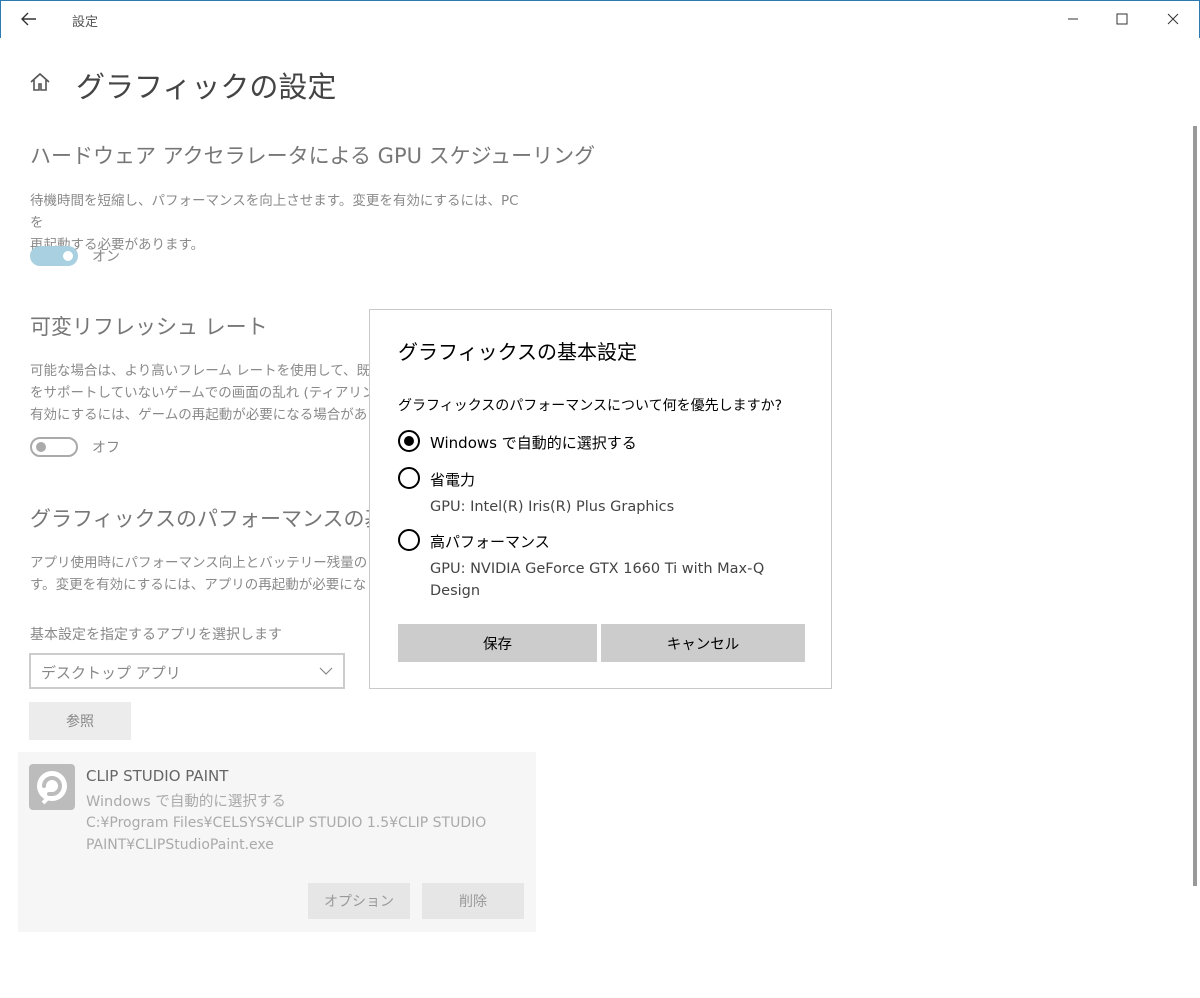 Image resolution: width=1200 pixels, height=998 pixels. I want to click on option-power-saving-gpu: GPU: Intel(R) Iris(R) Plus Graphics, so click(552, 507).